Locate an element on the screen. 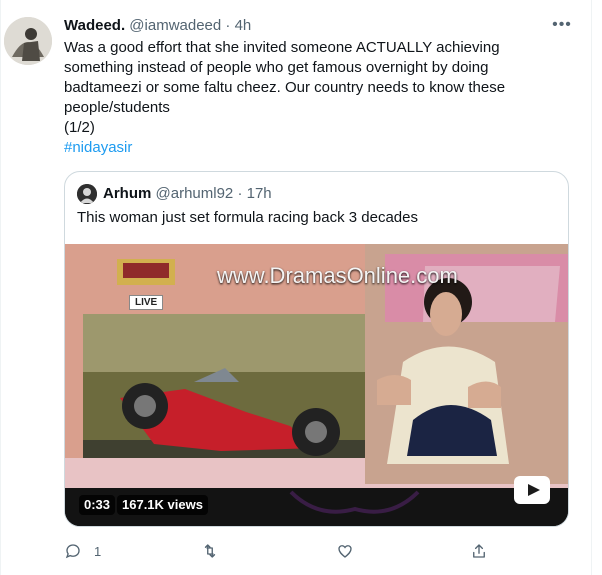 The width and height of the screenshot is (602, 575). play-icon is located at coordinates (532, 490).